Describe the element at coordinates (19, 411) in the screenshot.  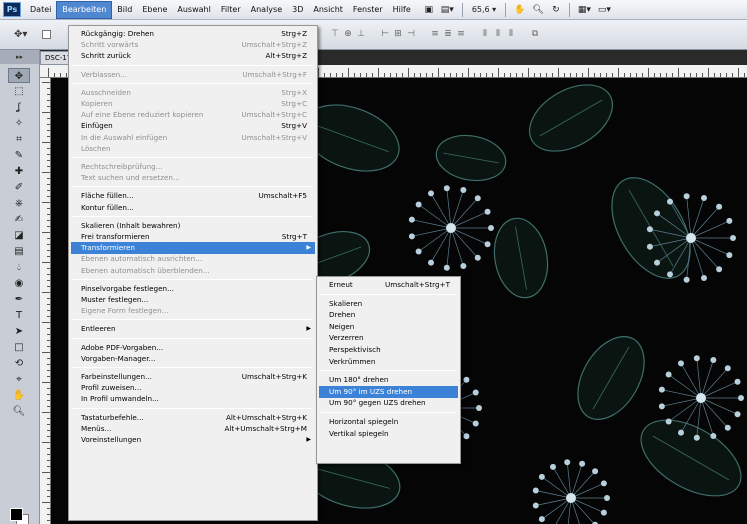
I see `zoom-tool-icon: 🔍︎` at that location.